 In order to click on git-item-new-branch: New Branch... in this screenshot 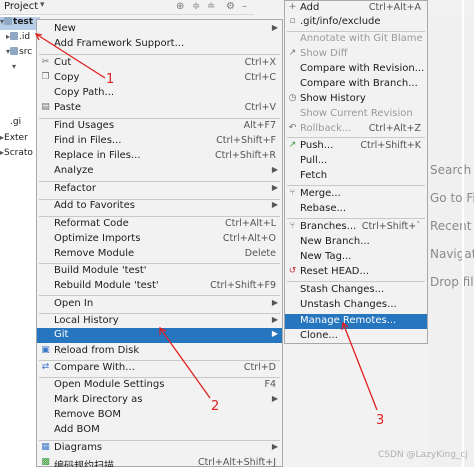, I will do `click(356, 242)`.